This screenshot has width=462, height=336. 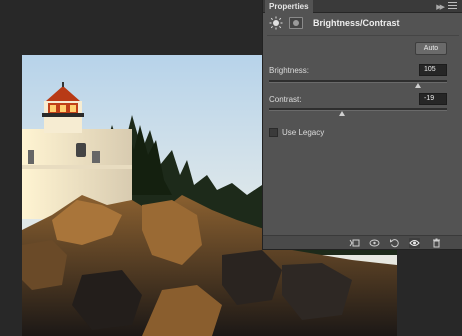 What do you see at coordinates (341, 113) in the screenshot?
I see `contrast-slider-thumb` at bounding box center [341, 113].